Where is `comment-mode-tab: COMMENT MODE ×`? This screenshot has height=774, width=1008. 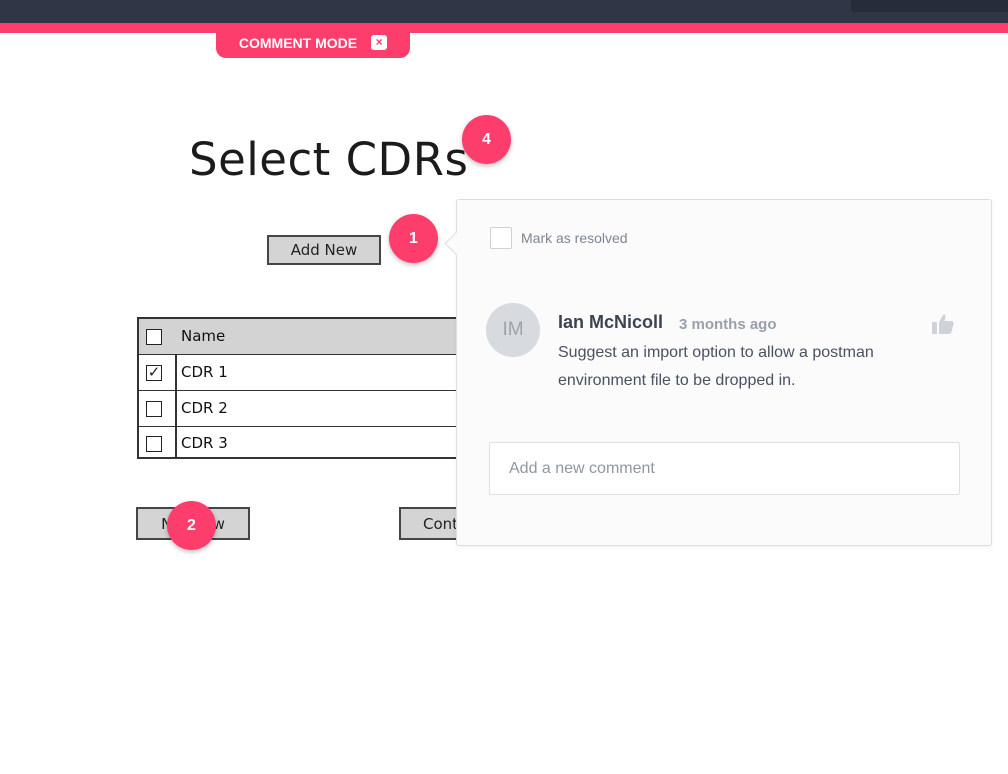
comment-mode-tab: COMMENT MODE × is located at coordinates (313, 42).